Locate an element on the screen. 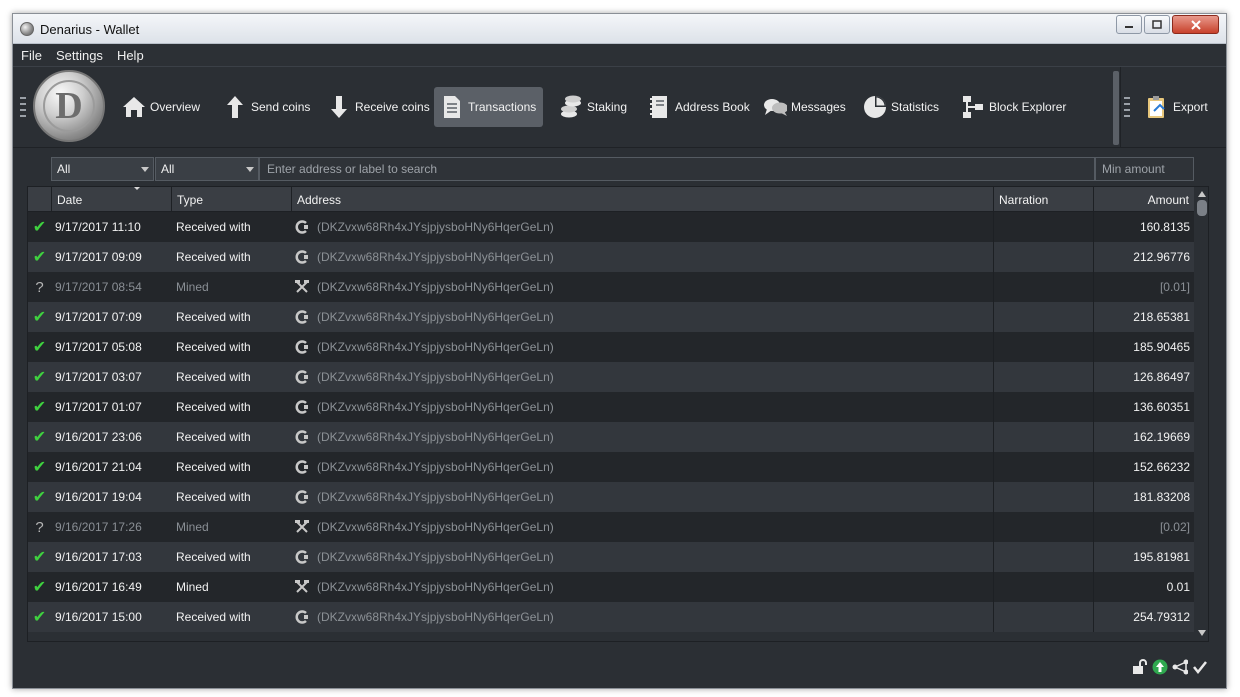 The height and width of the screenshot is (697, 1240). amount-column-header: Amount is located at coordinates (1144, 199).